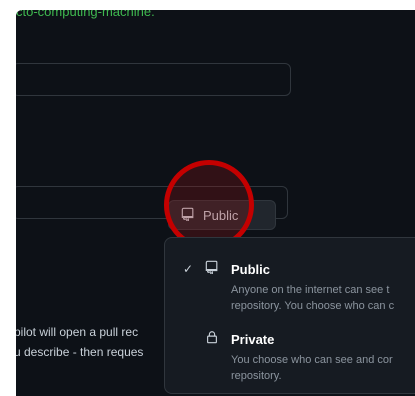 The height and width of the screenshot is (396, 415). I want to click on menu-item-private-title: Private, so click(253, 339).